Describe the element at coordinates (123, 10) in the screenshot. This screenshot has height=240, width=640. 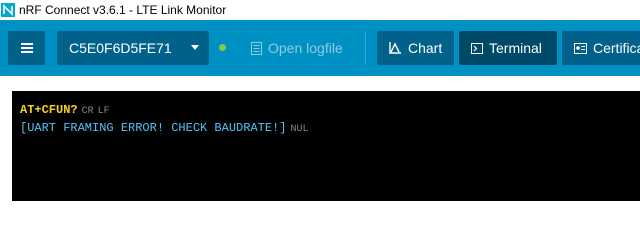
I see `window-title: nRF Connect v3.6.1 - LTE Link Monitor` at that location.